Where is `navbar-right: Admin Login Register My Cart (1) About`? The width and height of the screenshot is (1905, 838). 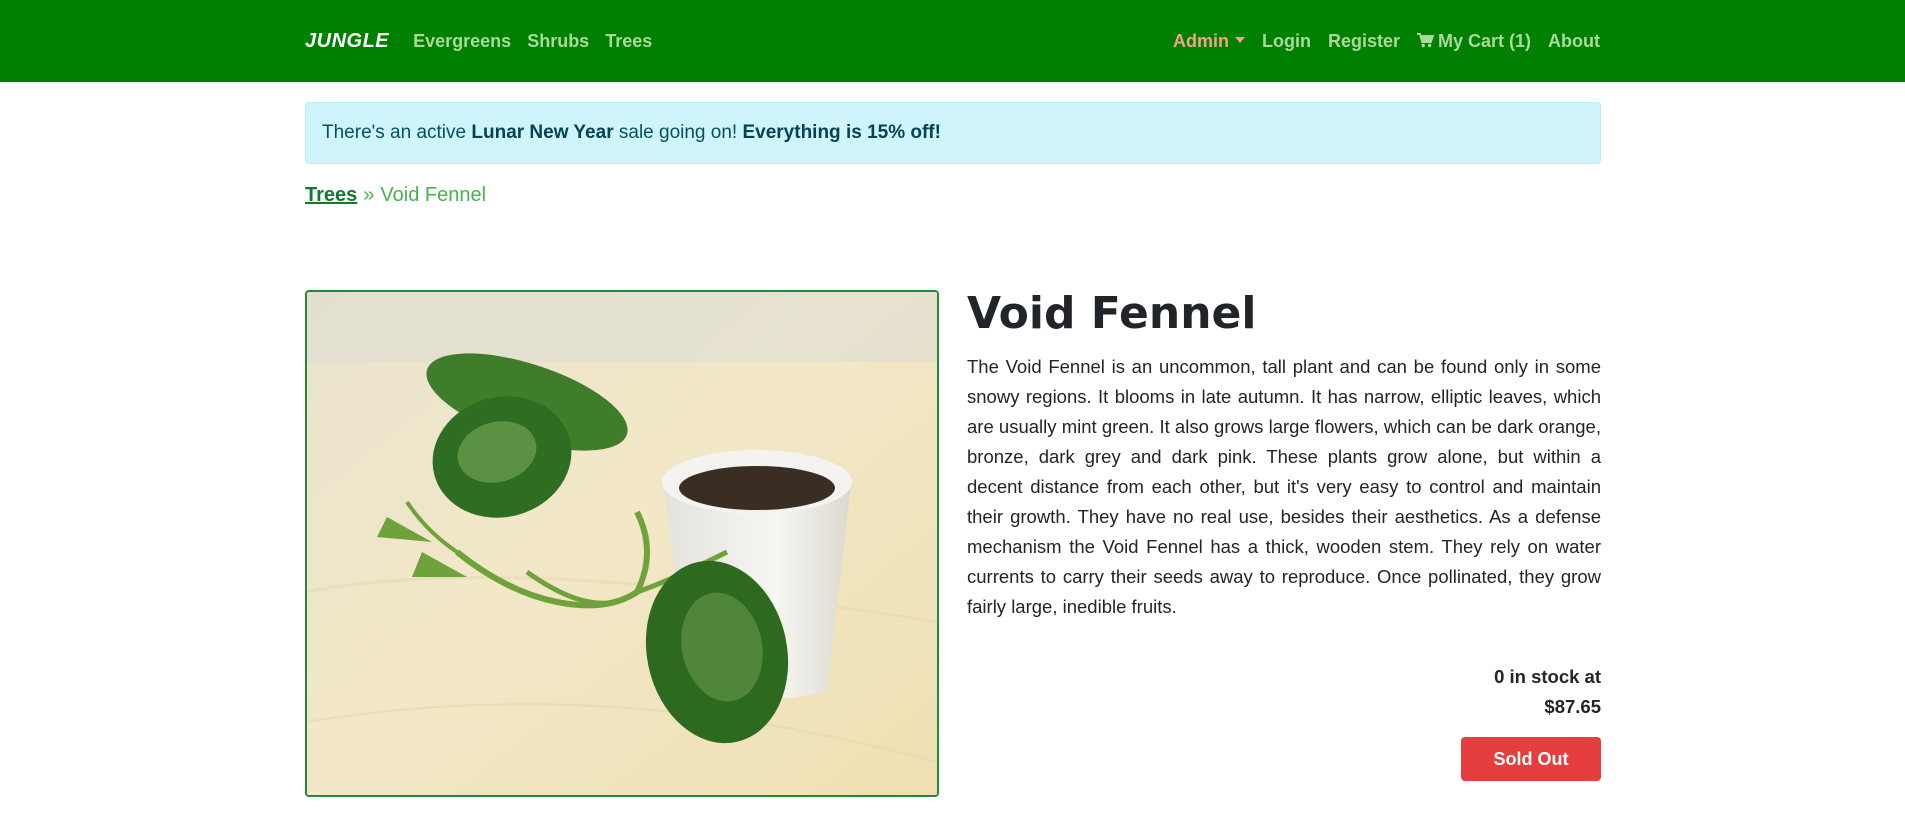
navbar-right: Admin Login Register My Cart (1) About is located at coordinates (1378, 41).